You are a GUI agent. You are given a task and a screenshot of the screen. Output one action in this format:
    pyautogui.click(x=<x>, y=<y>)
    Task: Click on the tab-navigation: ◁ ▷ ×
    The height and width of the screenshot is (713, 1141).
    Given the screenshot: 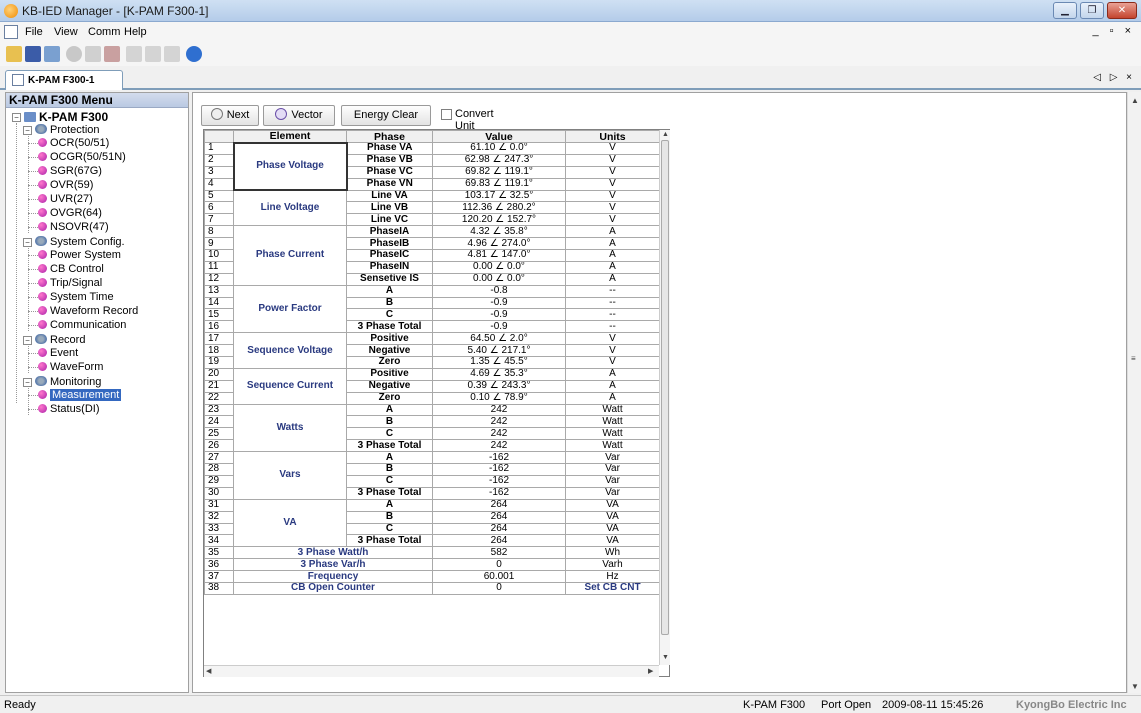 What is the action you would take?
    pyautogui.click(x=1114, y=77)
    